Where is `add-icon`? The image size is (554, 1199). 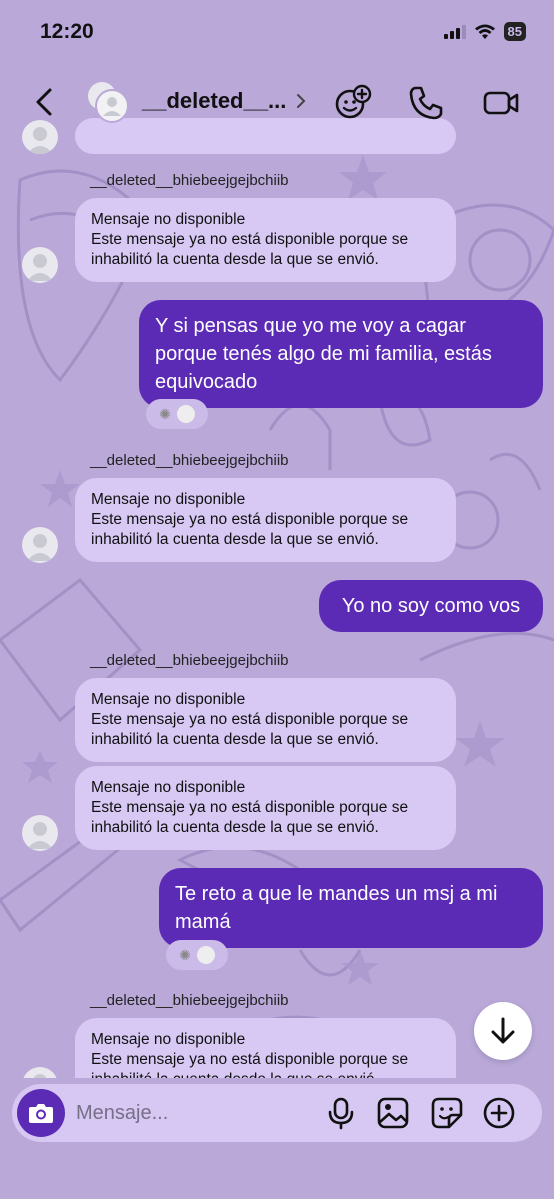 add-icon is located at coordinates (499, 1113).